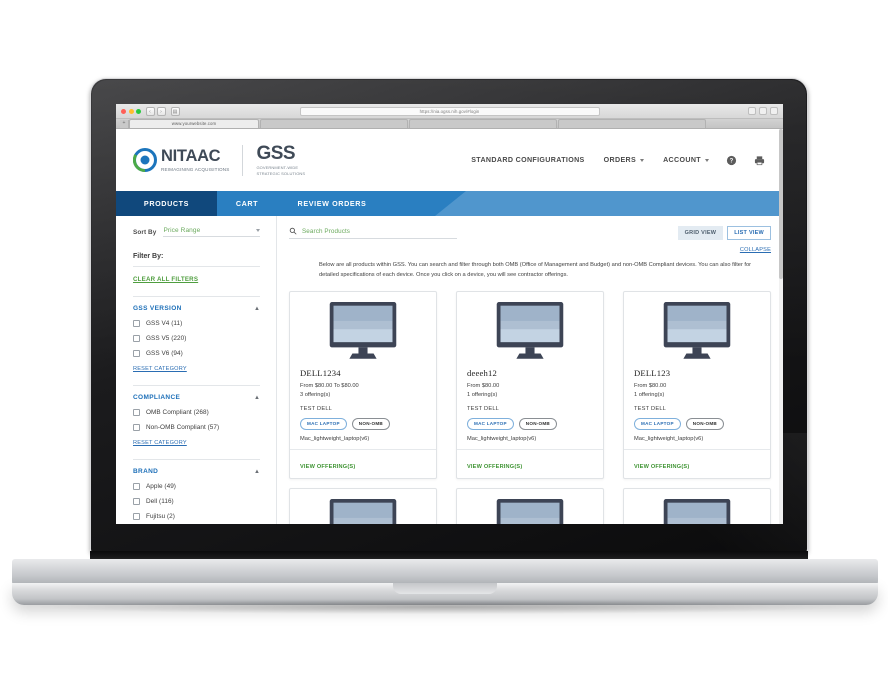 The height and width of the screenshot is (696, 888). I want to click on help-circle-icon: ?, so click(731, 160).